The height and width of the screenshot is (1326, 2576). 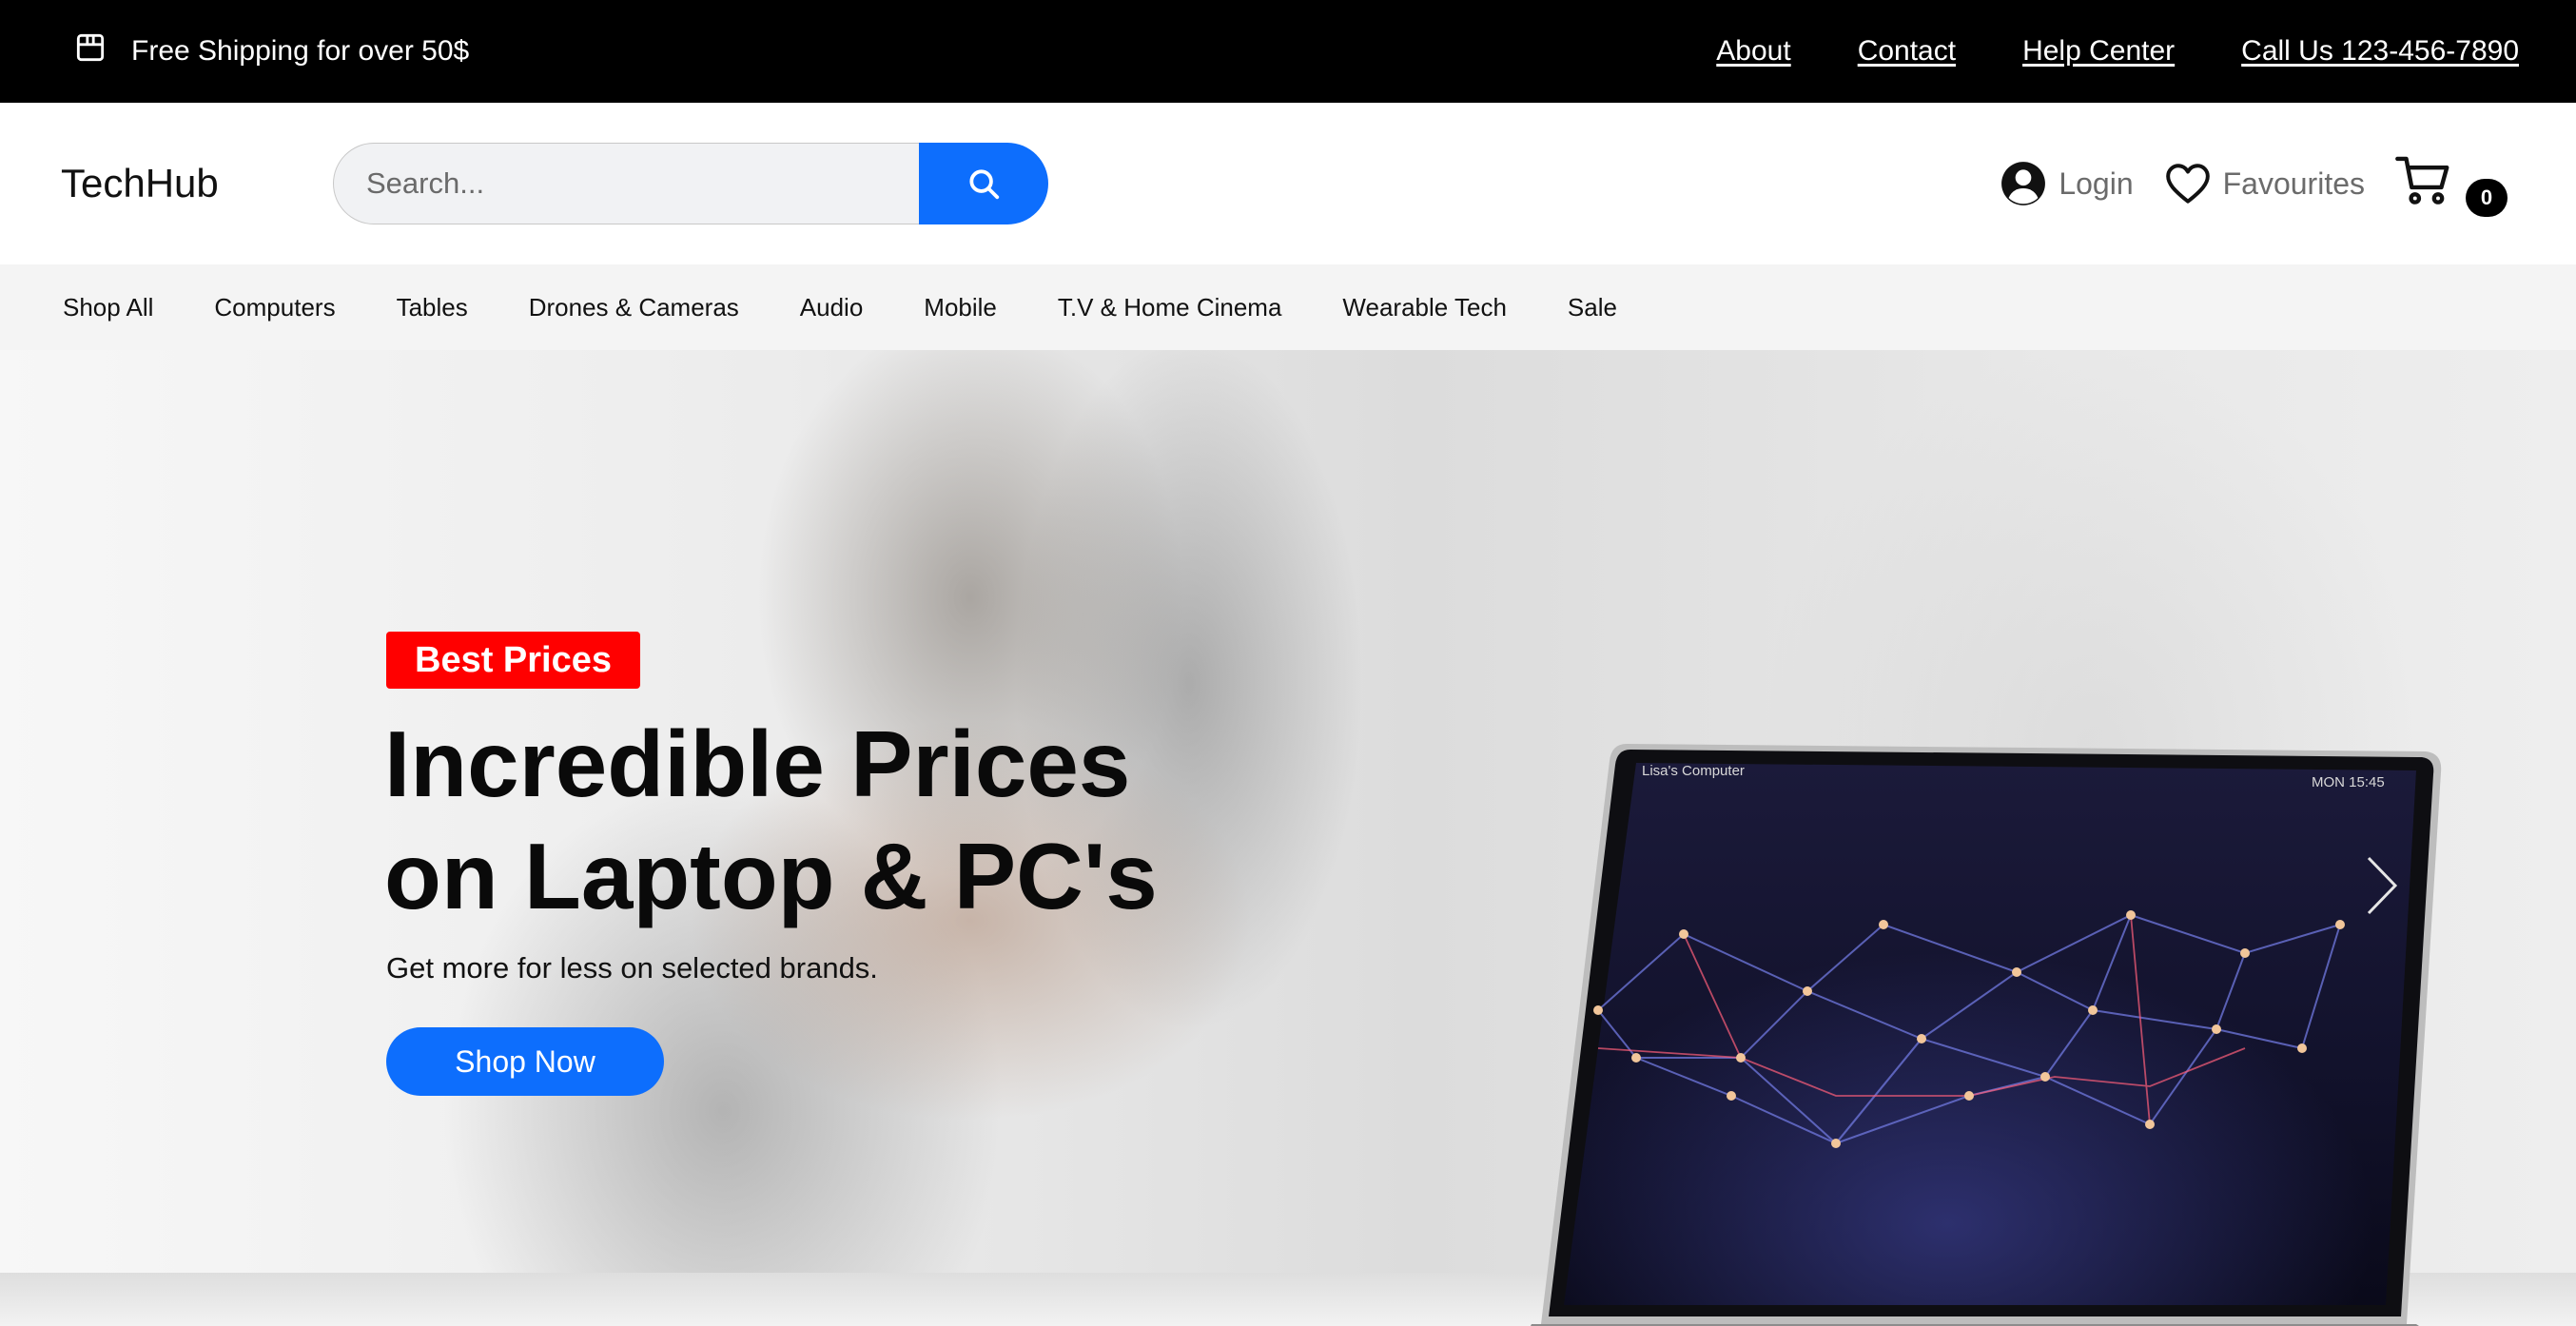 I want to click on cart-button: 0, so click(x=2451, y=183).